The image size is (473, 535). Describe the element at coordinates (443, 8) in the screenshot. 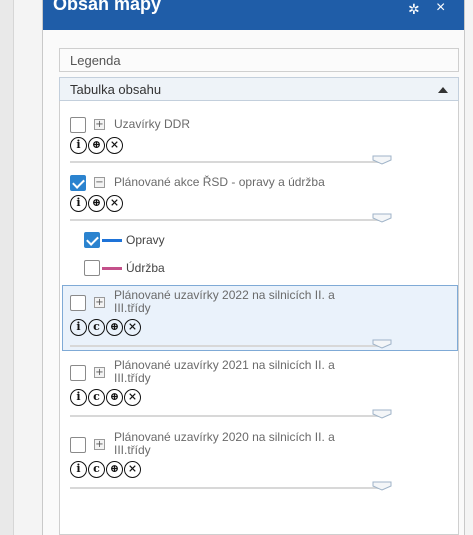

I see `close-icon: ×` at that location.